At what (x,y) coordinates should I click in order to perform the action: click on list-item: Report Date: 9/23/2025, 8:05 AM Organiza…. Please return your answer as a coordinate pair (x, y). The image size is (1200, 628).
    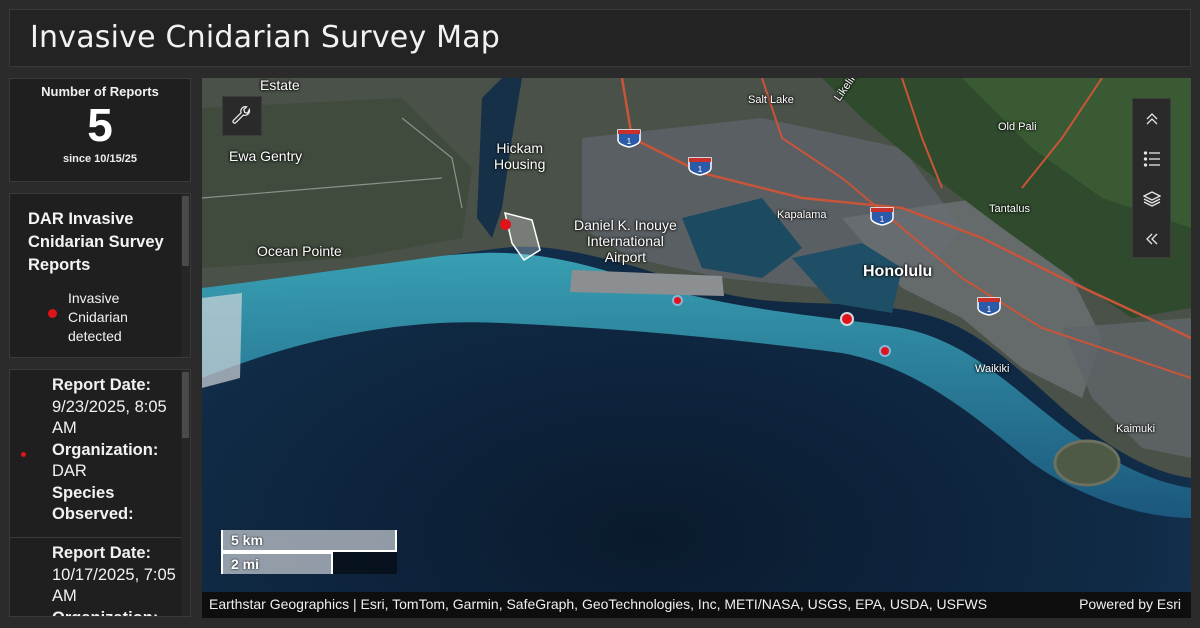
    Looking at the image, I should click on (96, 454).